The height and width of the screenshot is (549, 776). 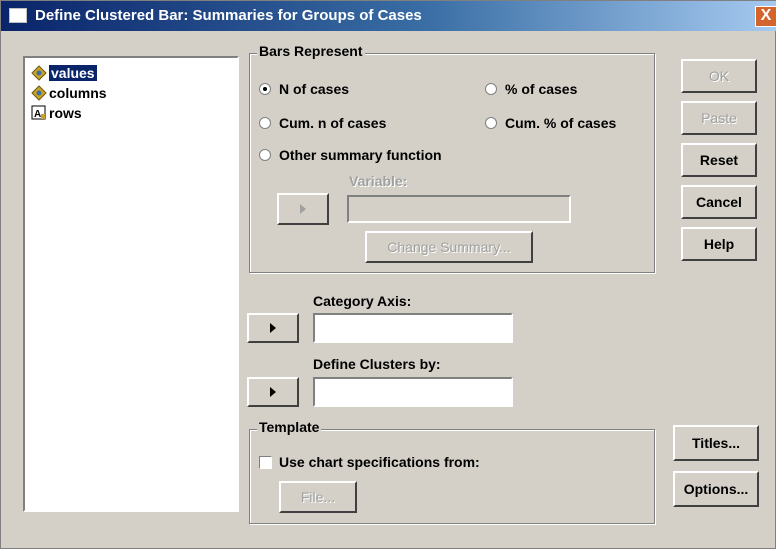 What do you see at coordinates (314, 89) in the screenshot?
I see `radio-label: N of cases` at bounding box center [314, 89].